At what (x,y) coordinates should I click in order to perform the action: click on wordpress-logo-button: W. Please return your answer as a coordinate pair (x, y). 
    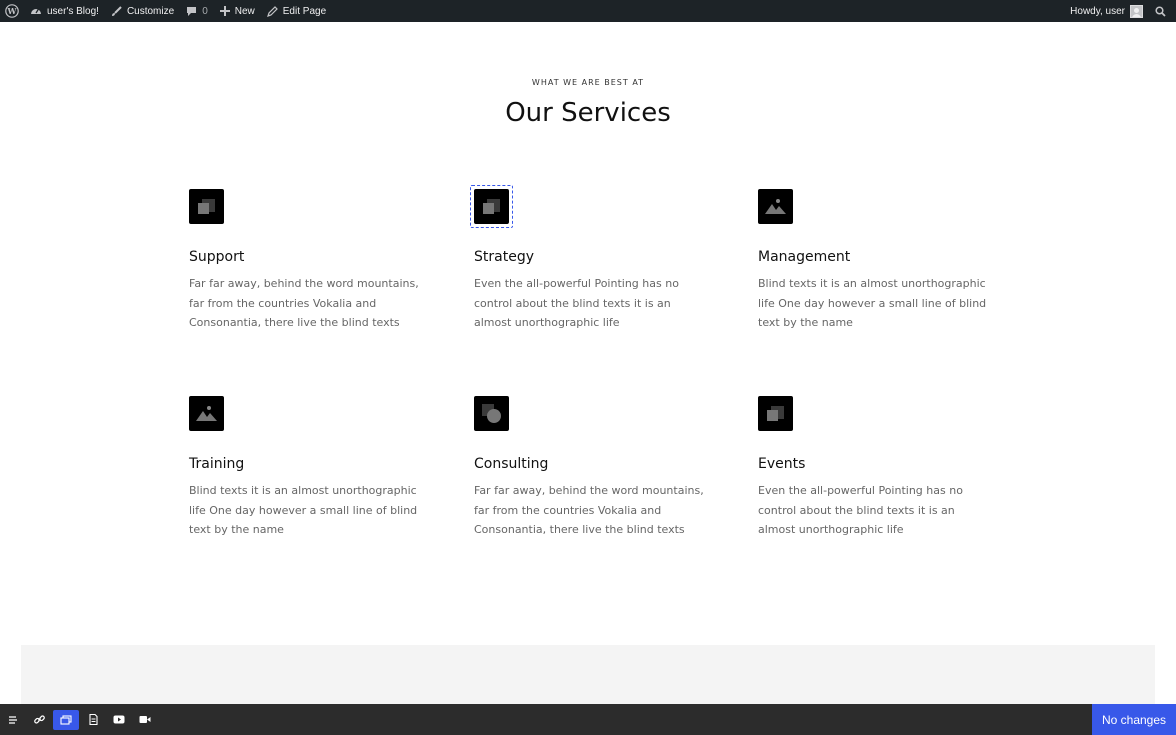
    Looking at the image, I should click on (12, 11).